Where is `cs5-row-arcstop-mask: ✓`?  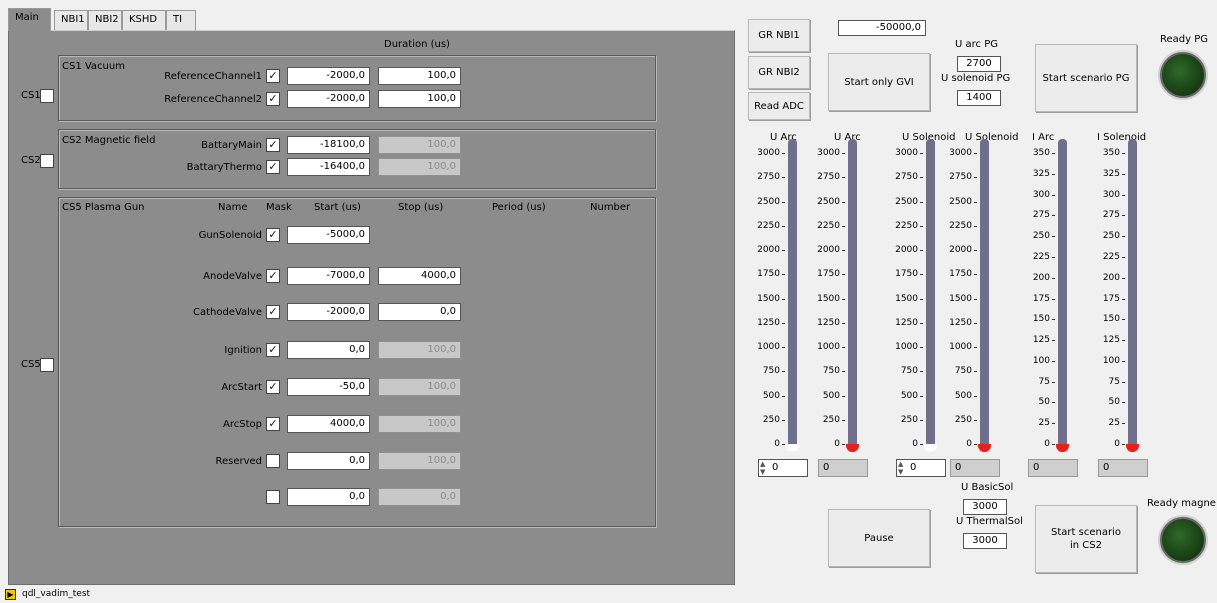 cs5-row-arcstop-mask: ✓ is located at coordinates (273, 424).